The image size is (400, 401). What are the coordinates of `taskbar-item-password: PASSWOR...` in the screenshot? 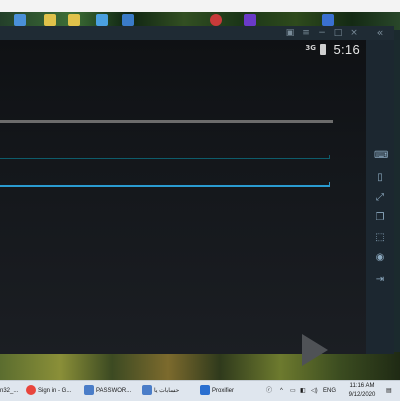 It's located at (112, 391).